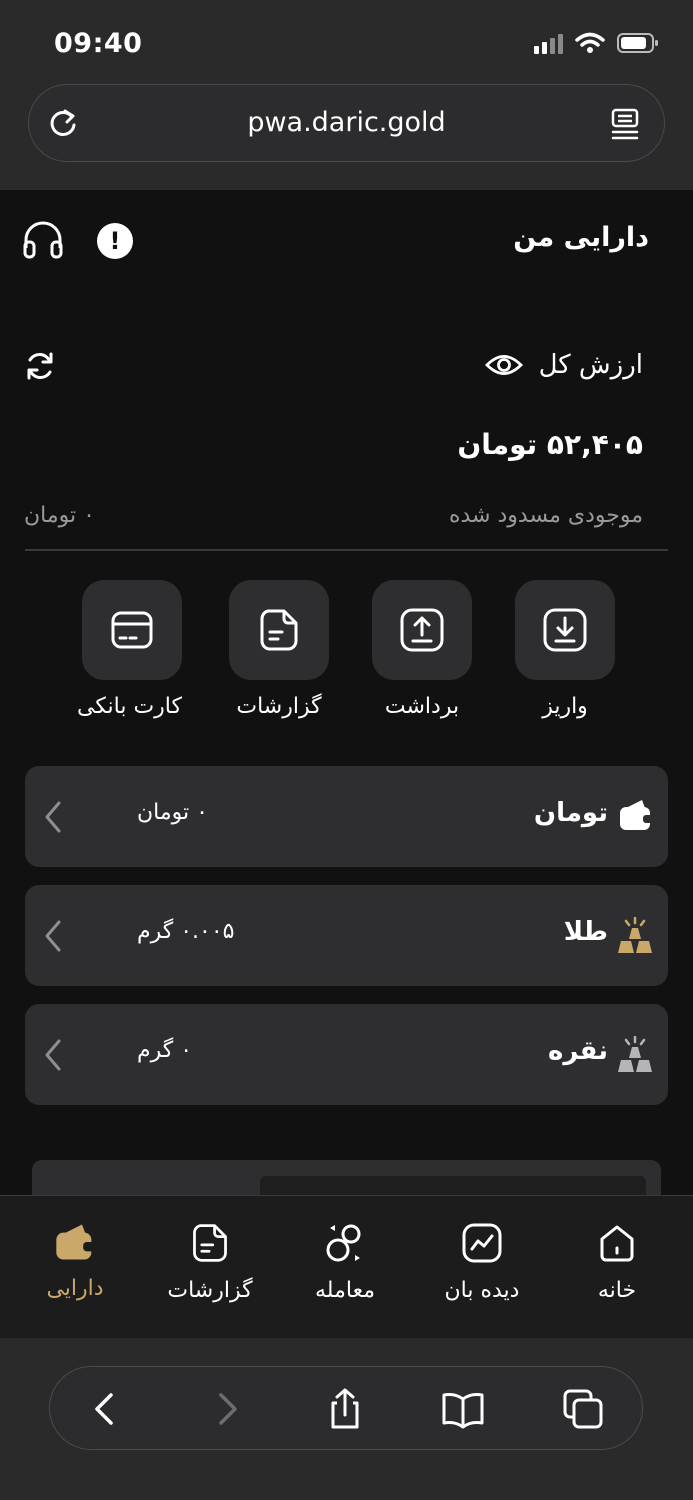  I want to click on upload-icon, so click(422, 630).